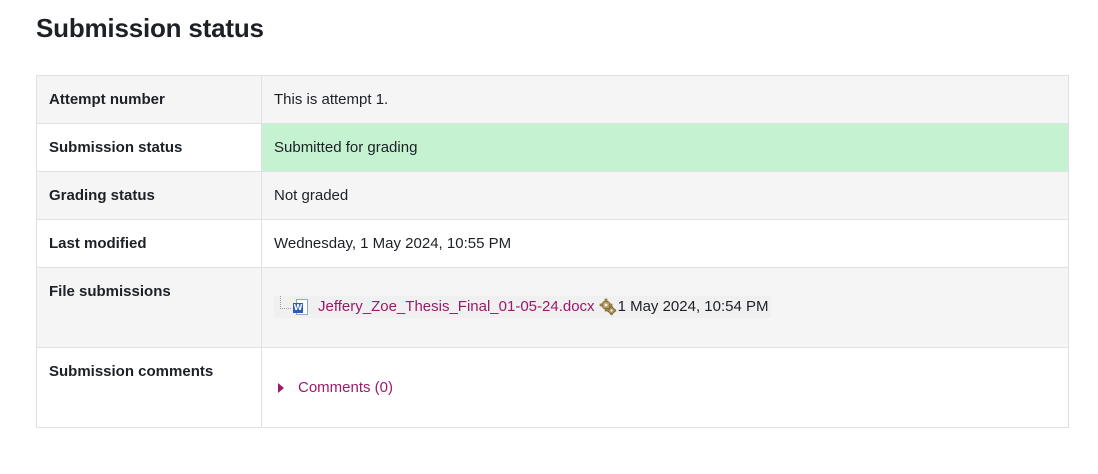 Image resolution: width=1098 pixels, height=474 pixels. I want to click on gears-icon, so click(608, 307).